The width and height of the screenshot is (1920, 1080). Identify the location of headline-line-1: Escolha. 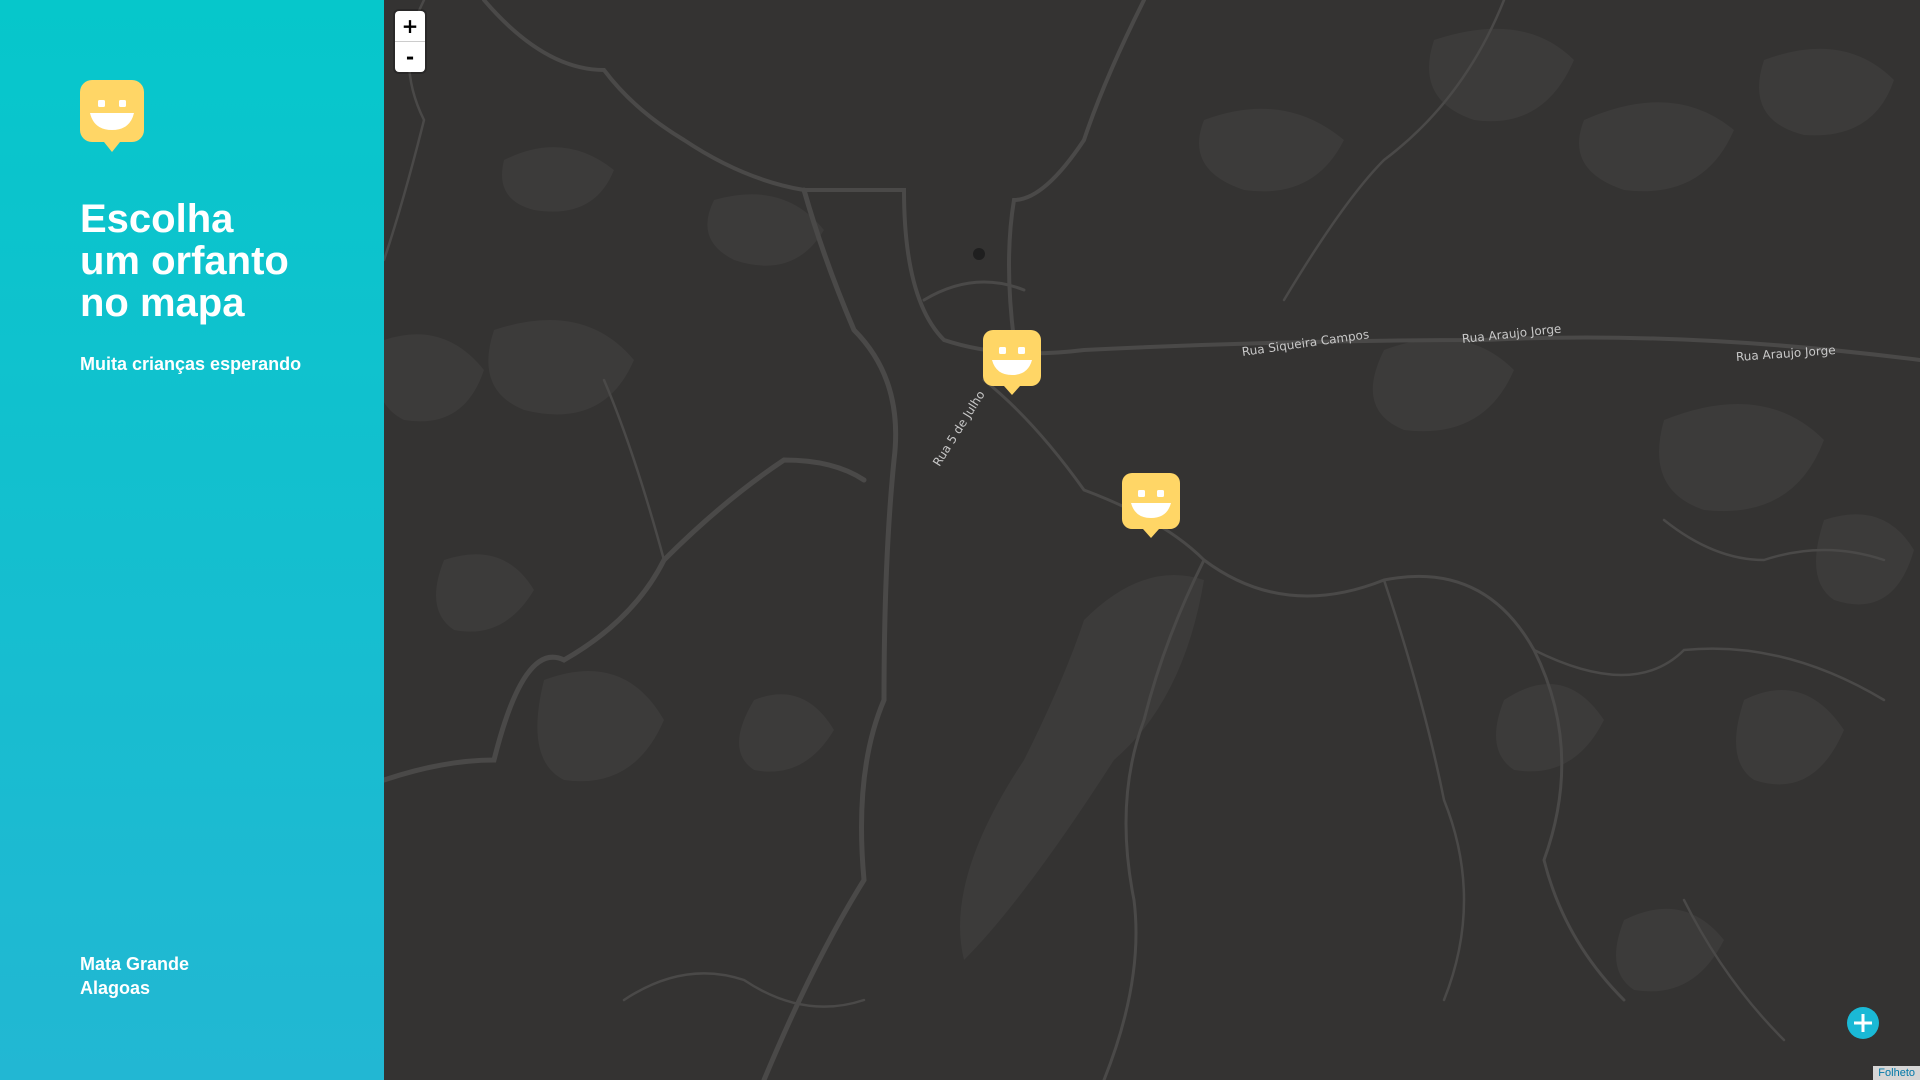
(157, 219).